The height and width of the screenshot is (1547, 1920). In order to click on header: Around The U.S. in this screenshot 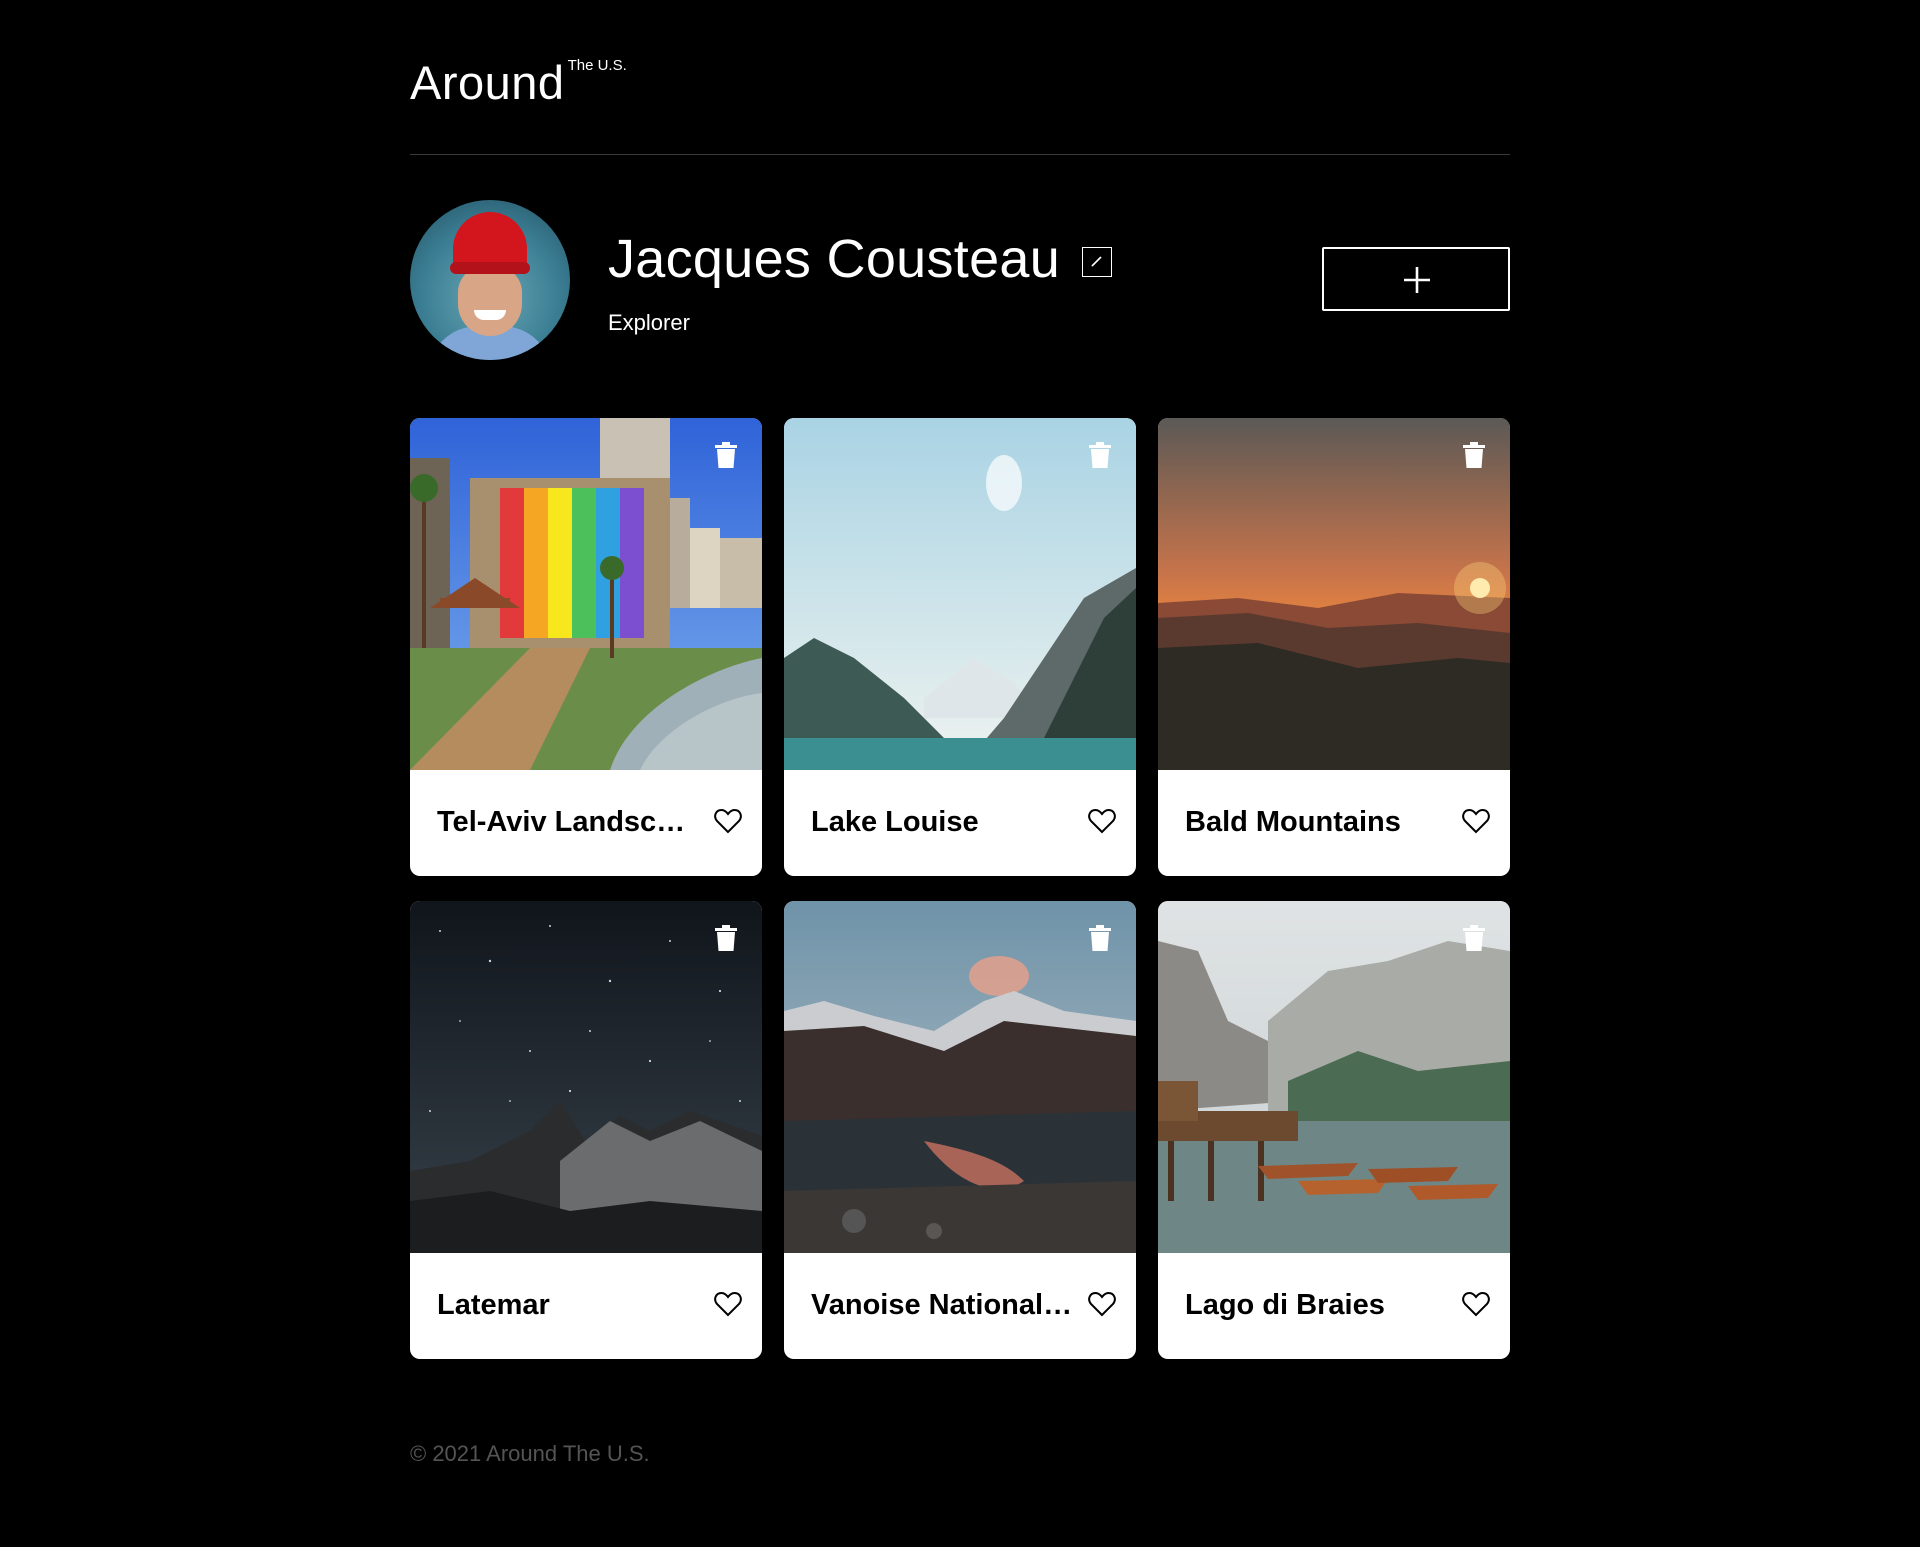, I will do `click(960, 101)`.